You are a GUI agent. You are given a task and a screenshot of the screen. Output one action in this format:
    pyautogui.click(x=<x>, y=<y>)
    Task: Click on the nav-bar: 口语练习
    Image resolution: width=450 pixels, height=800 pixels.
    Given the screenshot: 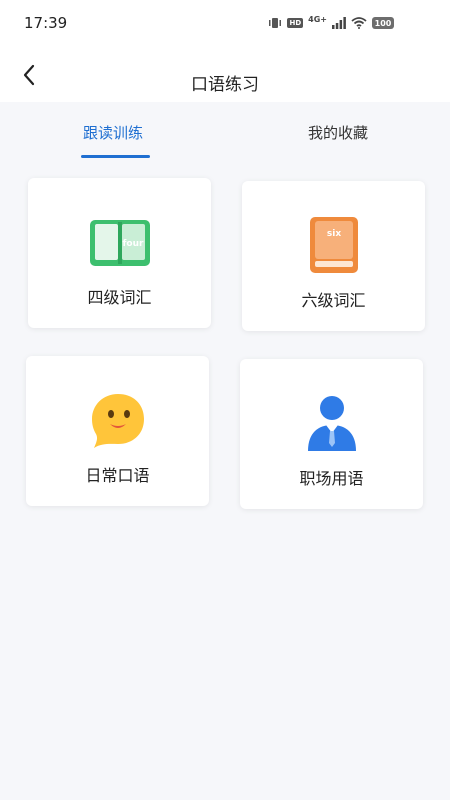 What is the action you would take?
    pyautogui.click(x=225, y=75)
    